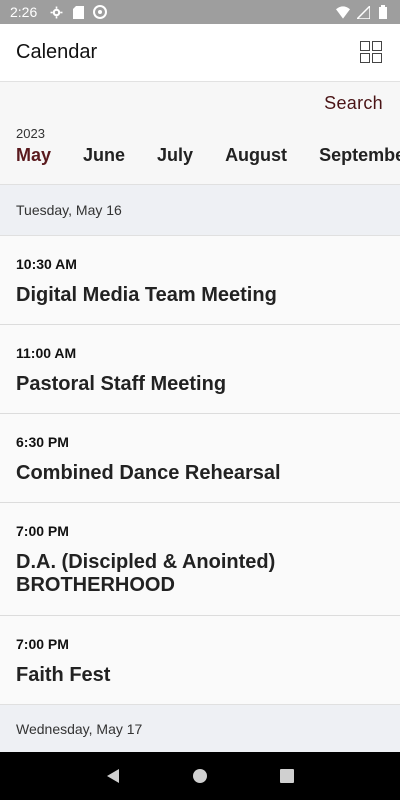 This screenshot has height=800, width=400. Describe the element at coordinates (79, 729) in the screenshot. I see `day-header-label: Wednesday, May 17` at that location.